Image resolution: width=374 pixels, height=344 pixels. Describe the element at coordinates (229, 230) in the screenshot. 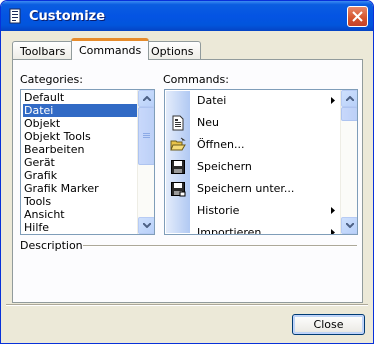

I see `command-label: Importieren` at that location.